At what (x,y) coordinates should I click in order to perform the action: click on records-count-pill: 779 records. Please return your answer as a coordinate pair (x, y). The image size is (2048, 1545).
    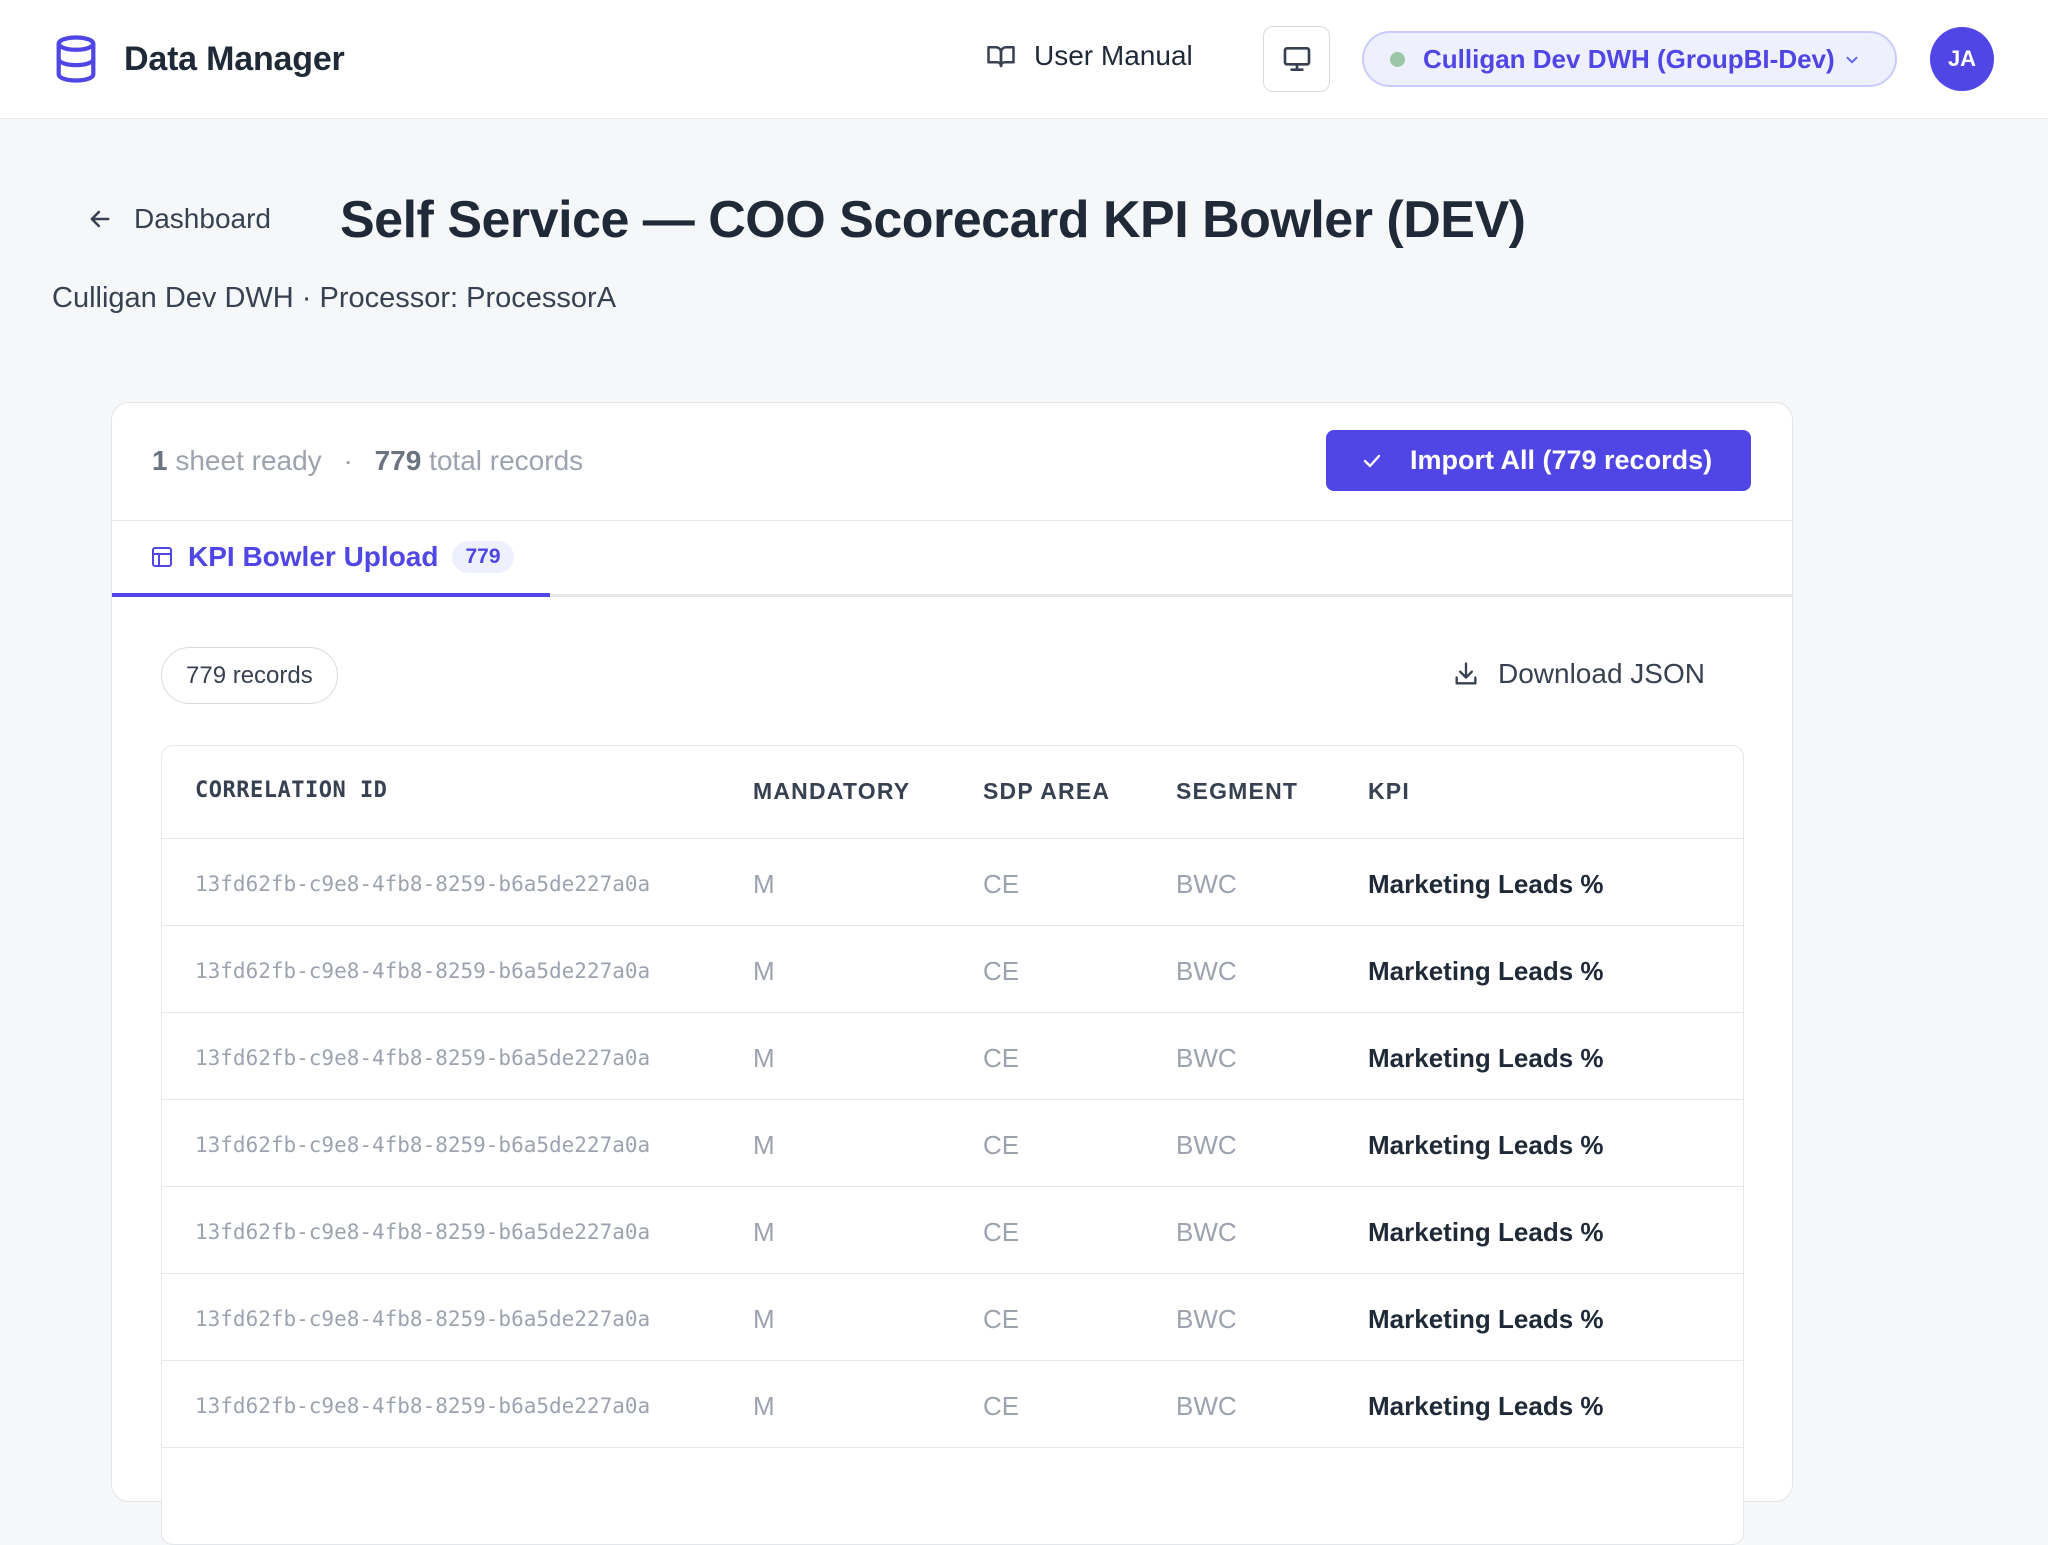
    Looking at the image, I should click on (249, 675).